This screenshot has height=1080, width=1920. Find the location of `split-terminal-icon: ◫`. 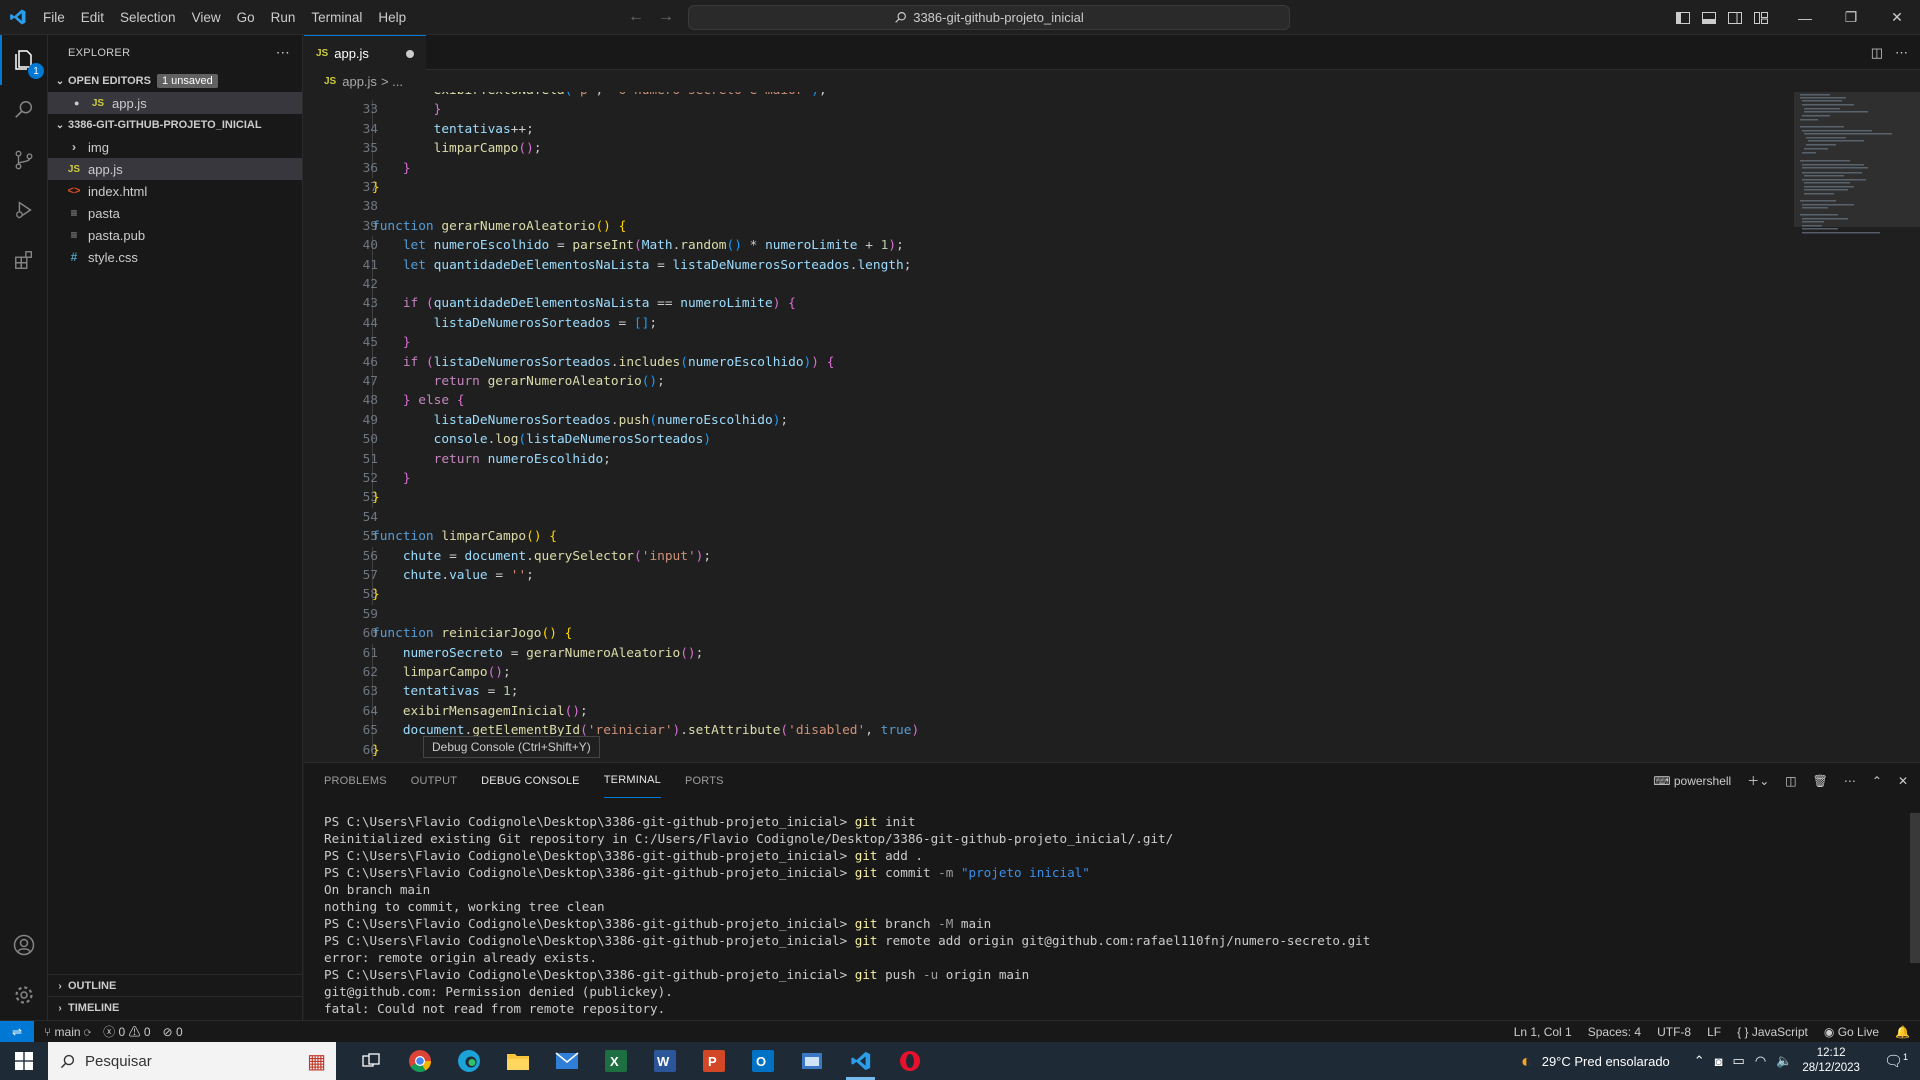

split-terminal-icon: ◫ is located at coordinates (1790, 781).